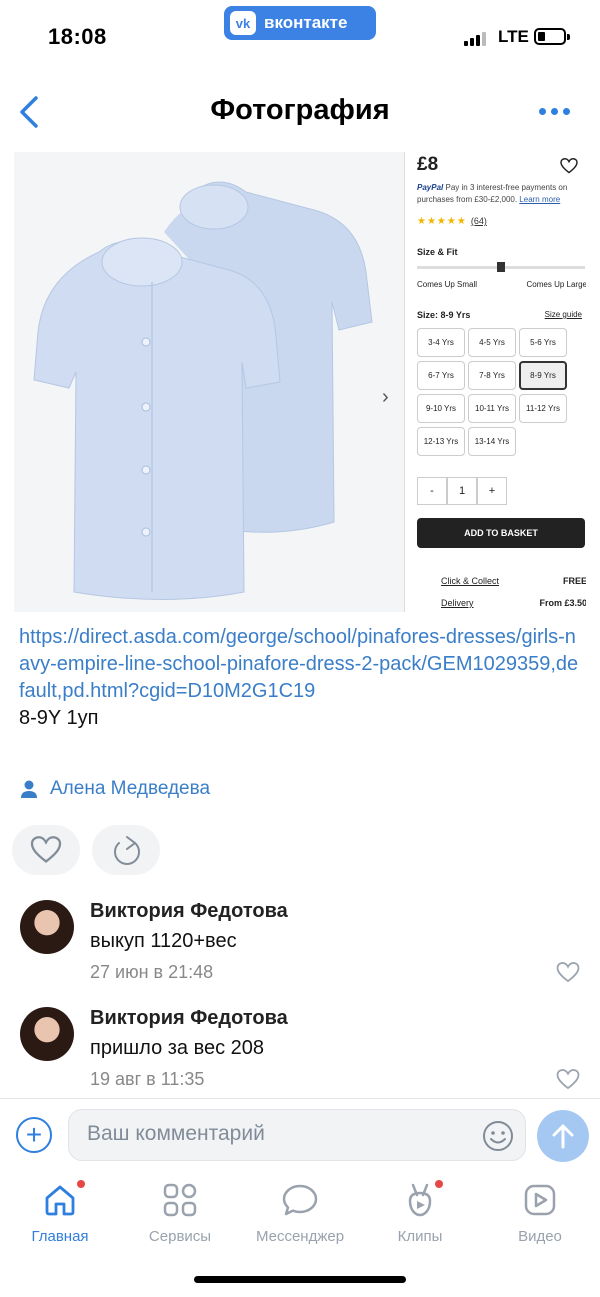  Describe the element at coordinates (540, 1200) in the screenshot. I see `video-icon` at that location.